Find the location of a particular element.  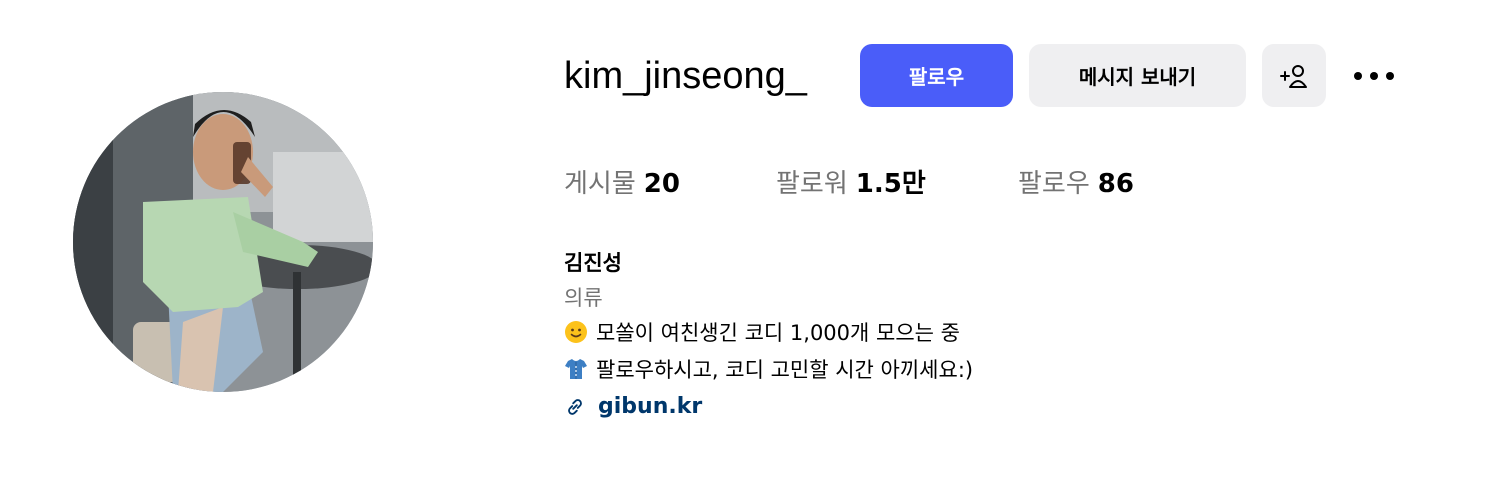

slightly-smiling-face-icon is located at coordinates (576, 332).